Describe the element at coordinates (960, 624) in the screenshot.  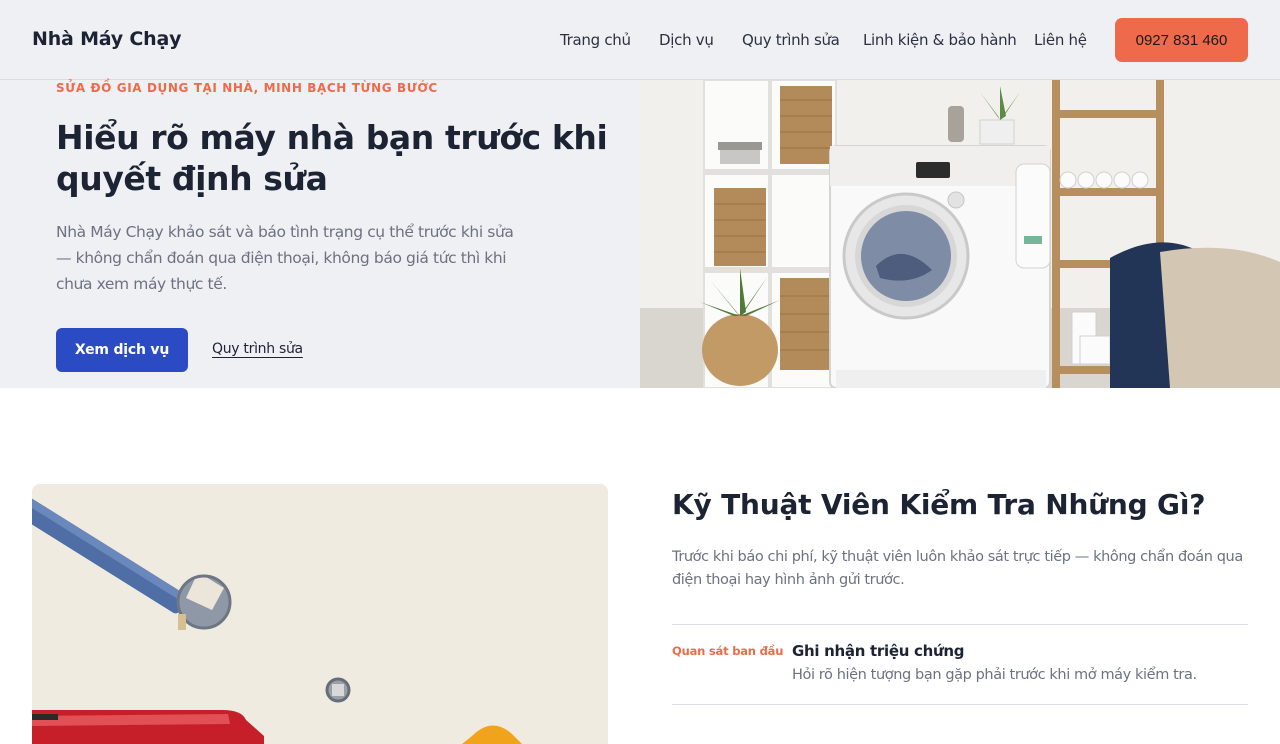
I see `section-divider` at that location.